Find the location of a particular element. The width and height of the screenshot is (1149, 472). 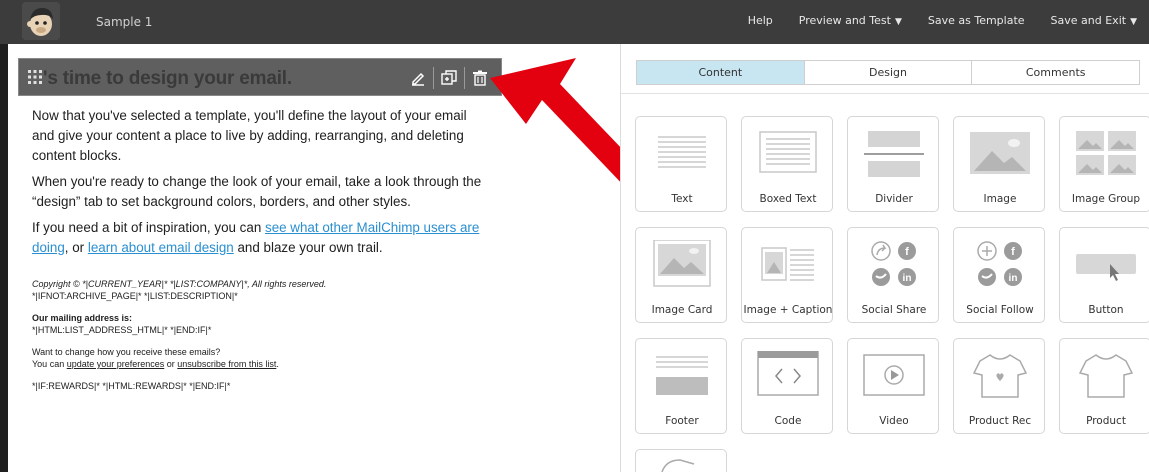

button-block-card: Button is located at coordinates (1104, 275).